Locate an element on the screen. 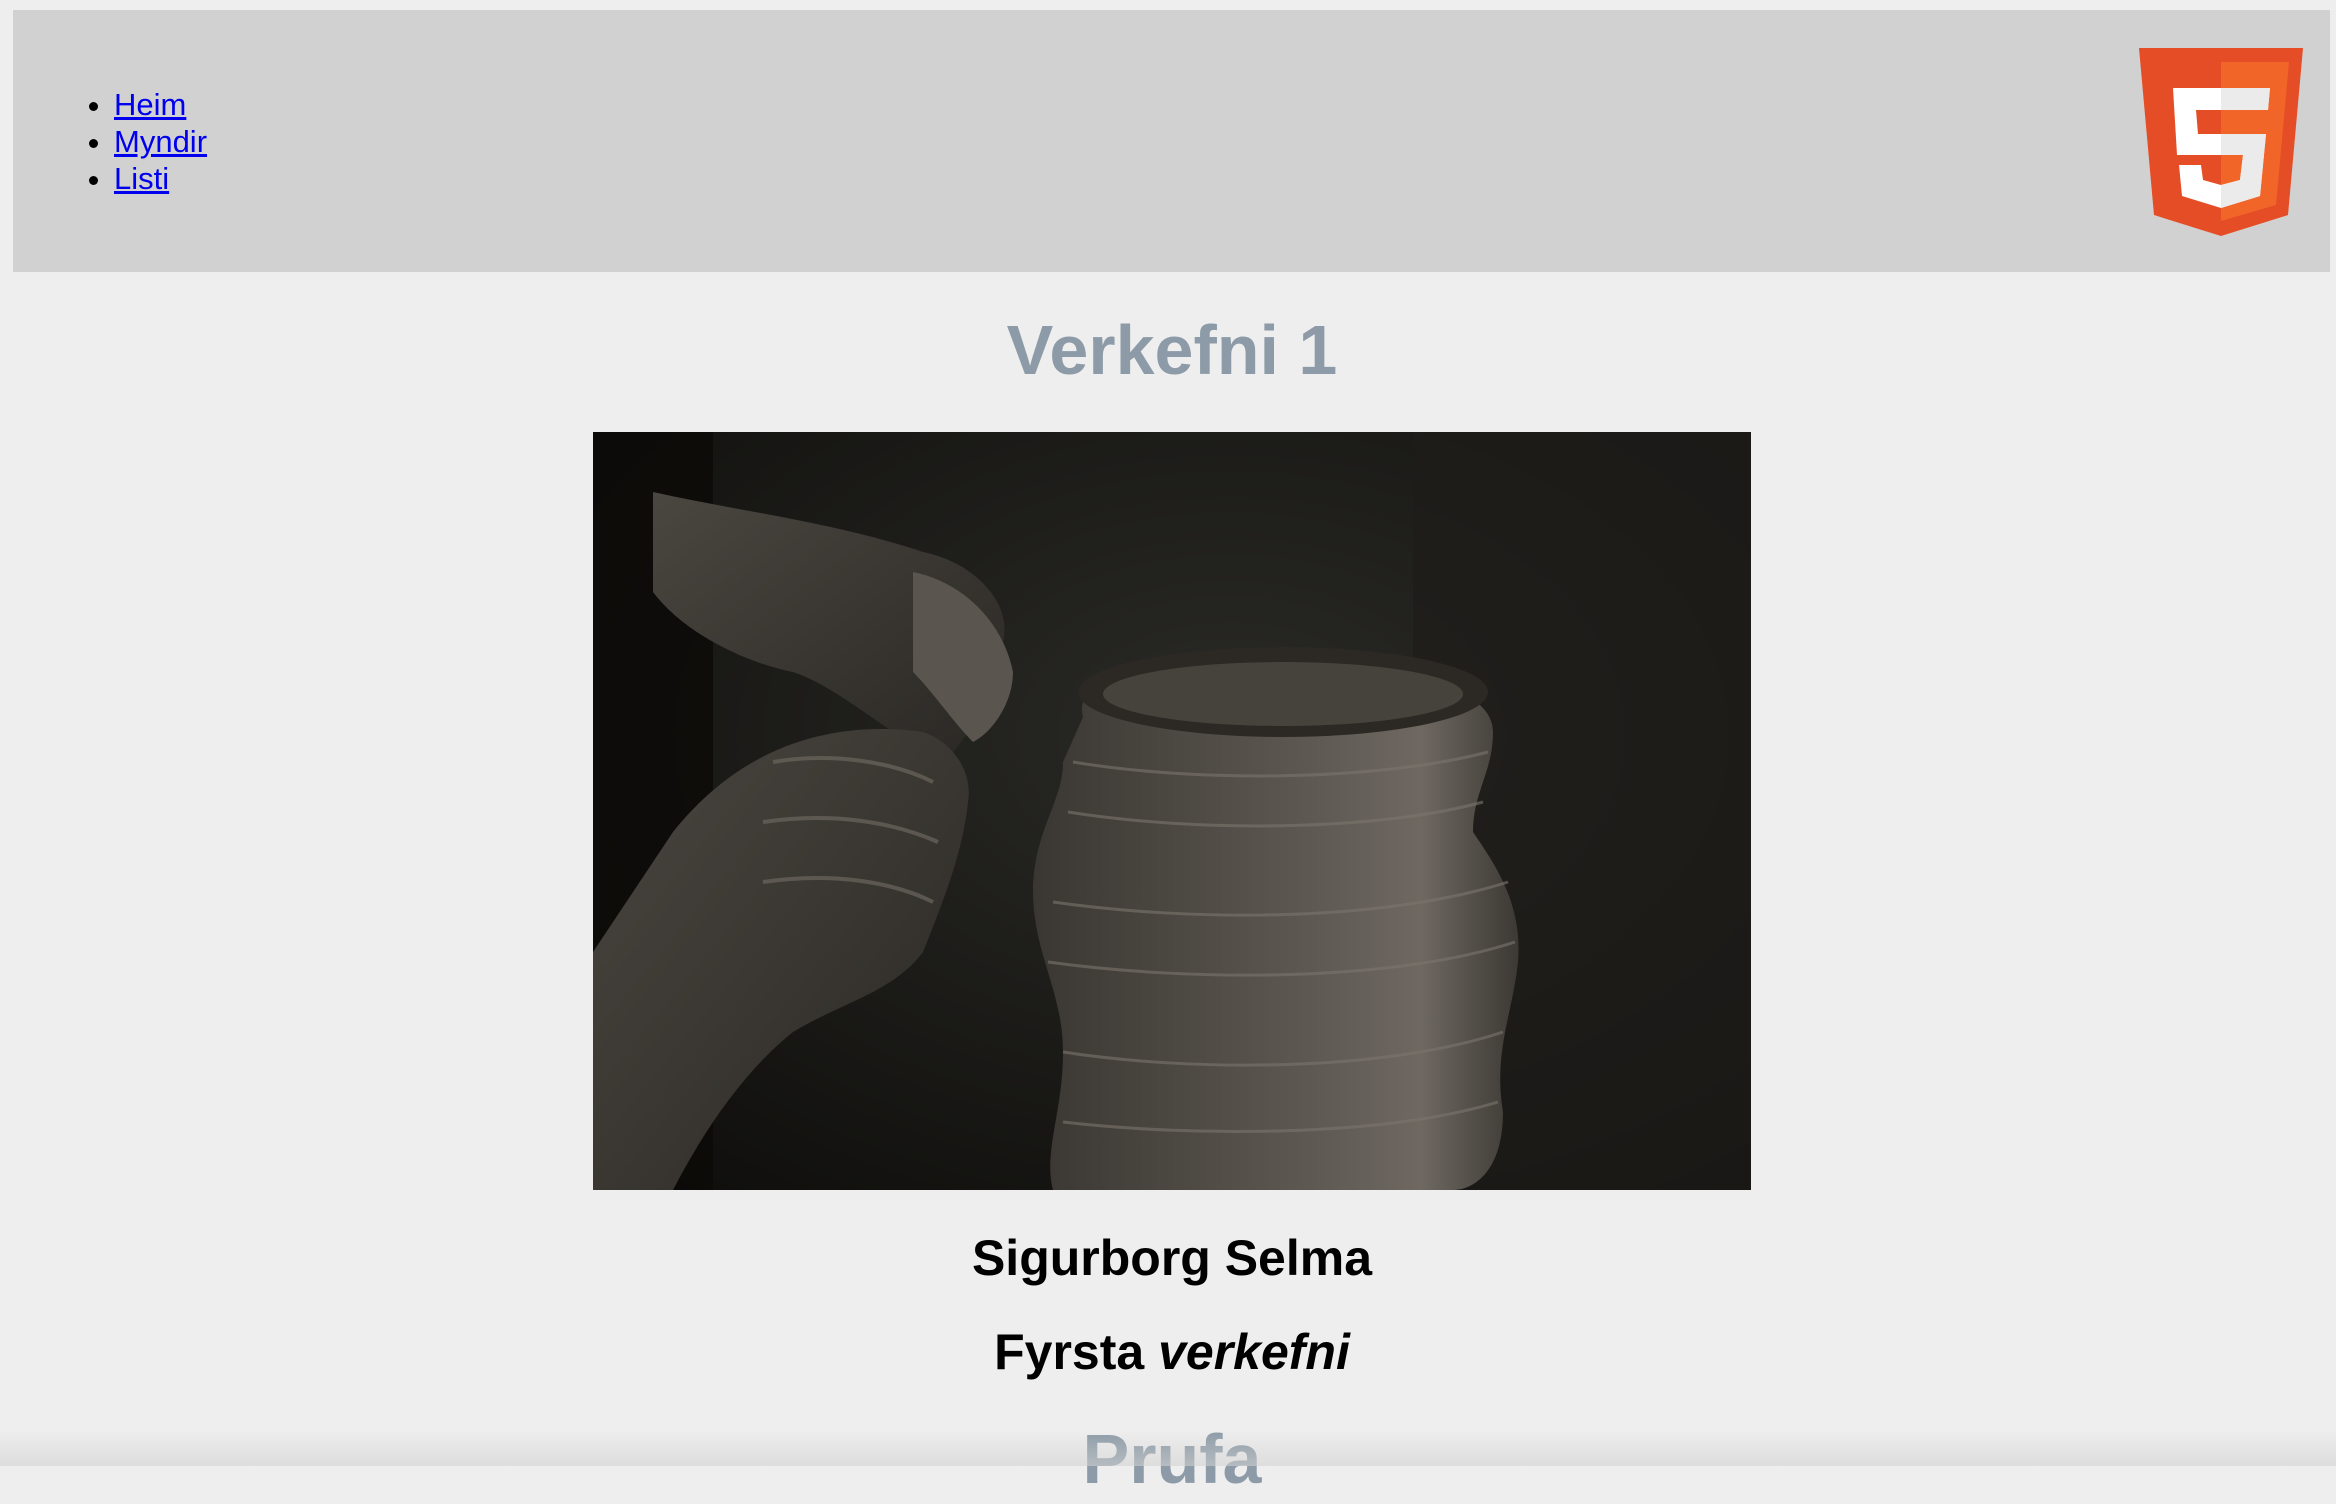 The height and width of the screenshot is (1504, 2336). nav-item-listi: Listi is located at coordinates (160, 178).